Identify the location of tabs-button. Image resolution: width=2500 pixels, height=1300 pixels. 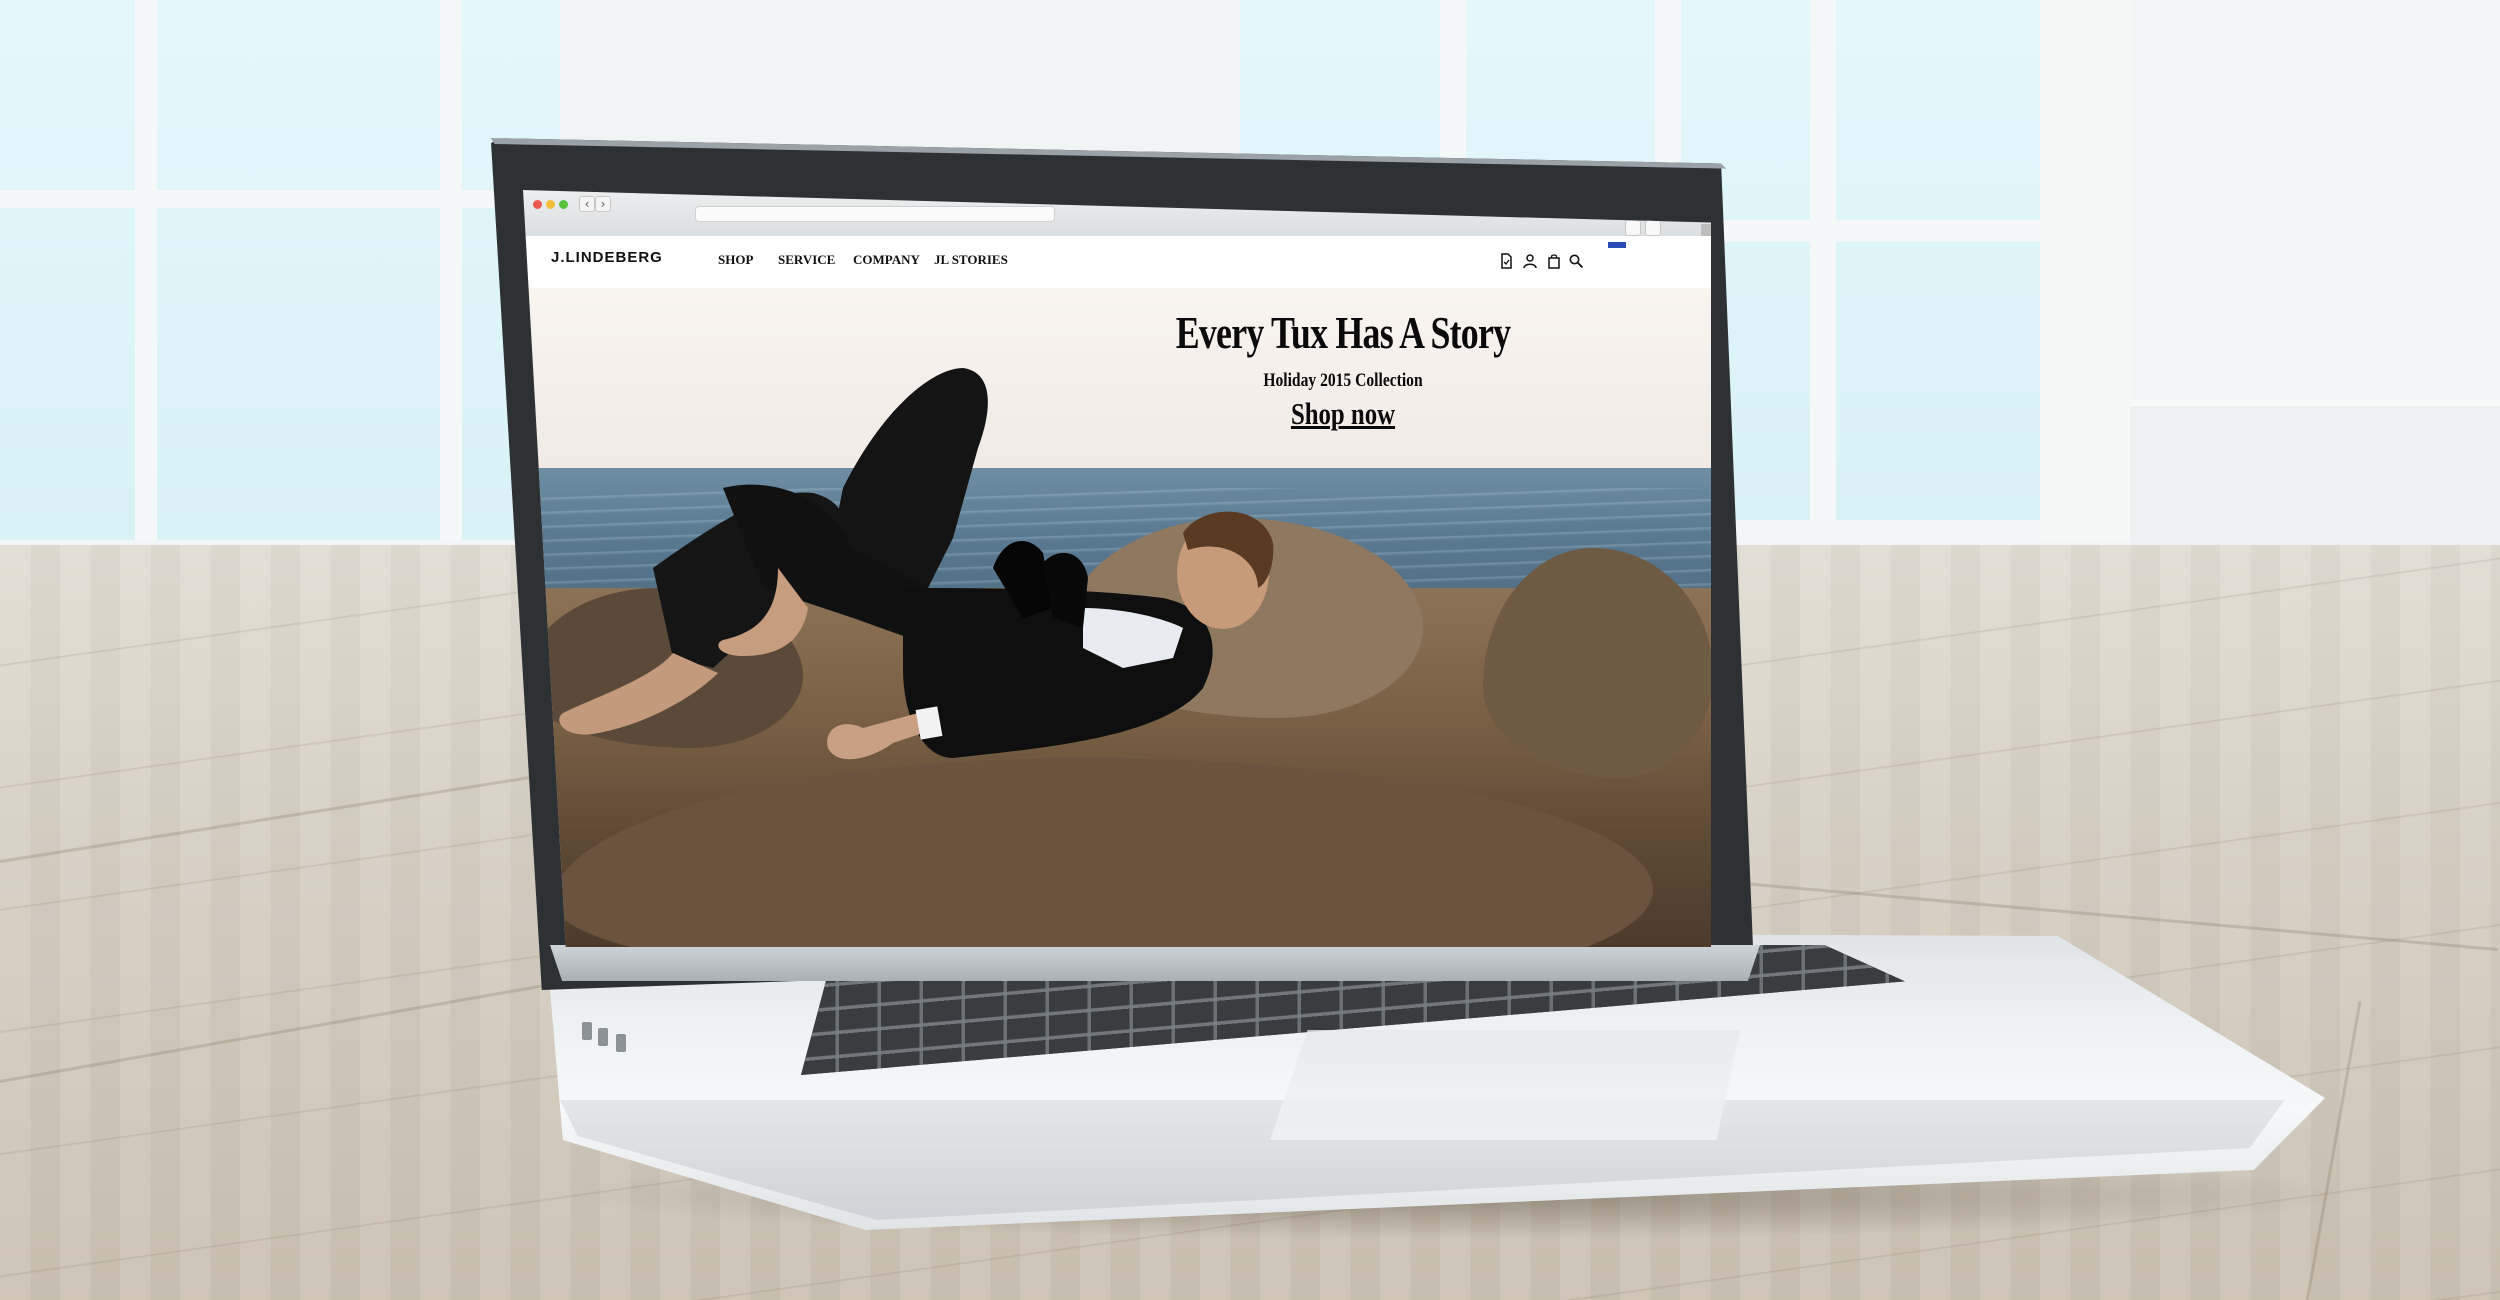
(1653, 228).